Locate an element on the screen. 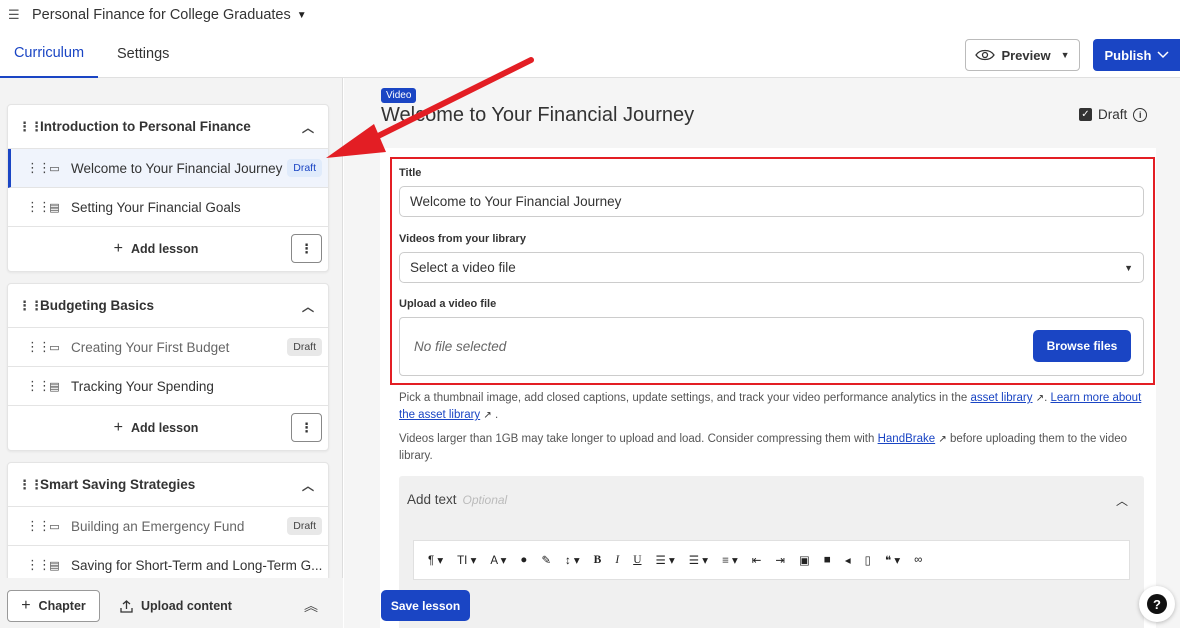  lesson-item: ⋮⋮ ▭ Creating Your First Budget Draft is located at coordinates (168, 347).